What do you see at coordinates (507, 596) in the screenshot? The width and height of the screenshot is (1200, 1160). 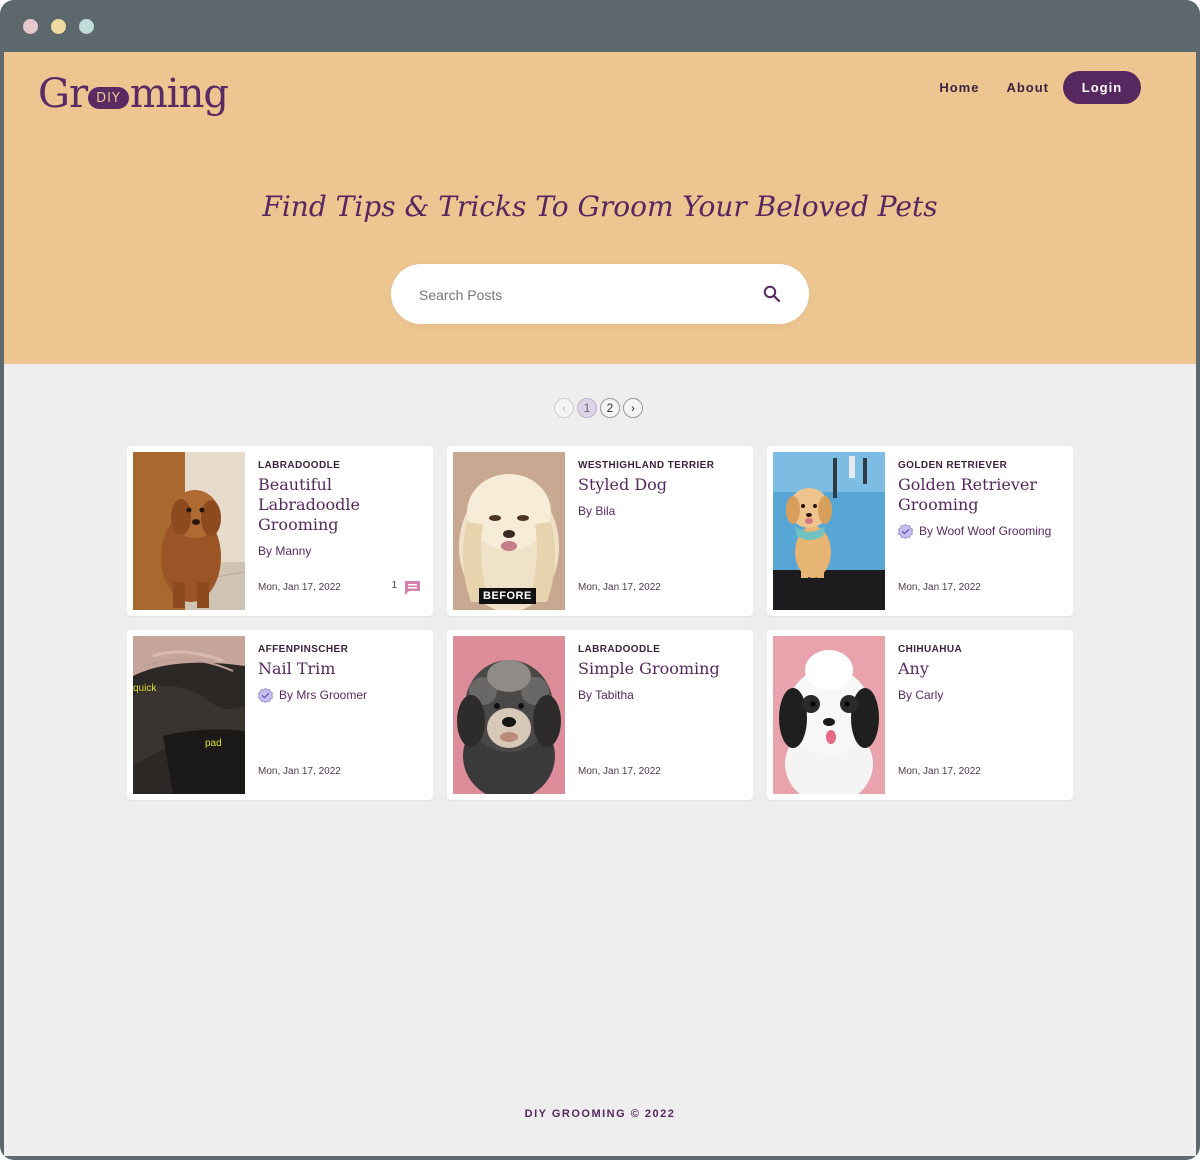 I see `before-image-tag: BEFORE` at bounding box center [507, 596].